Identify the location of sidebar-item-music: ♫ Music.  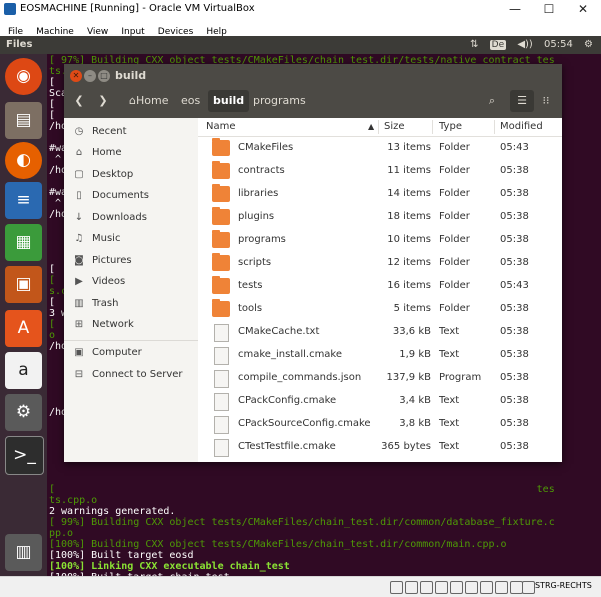
(96, 238).